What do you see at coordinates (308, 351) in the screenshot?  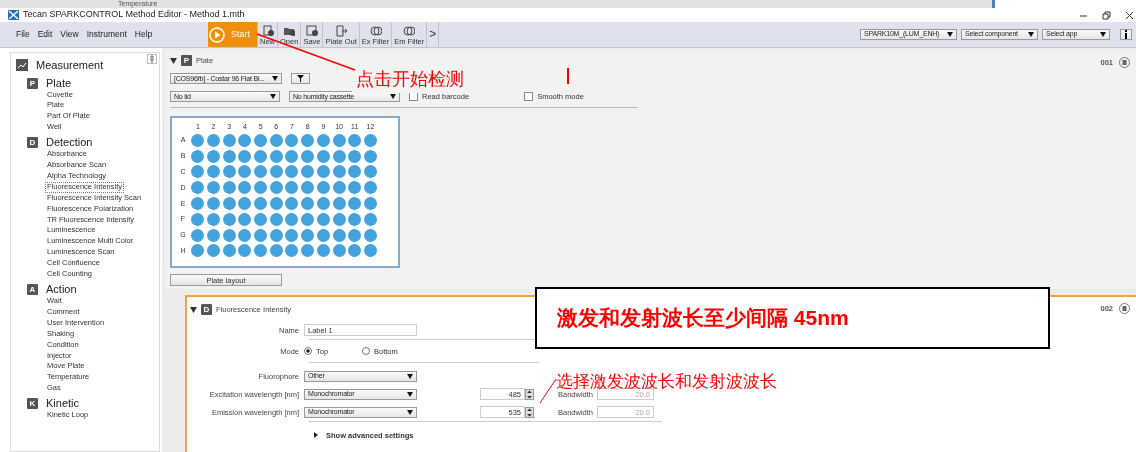 I see `radio-selected-icon` at bounding box center [308, 351].